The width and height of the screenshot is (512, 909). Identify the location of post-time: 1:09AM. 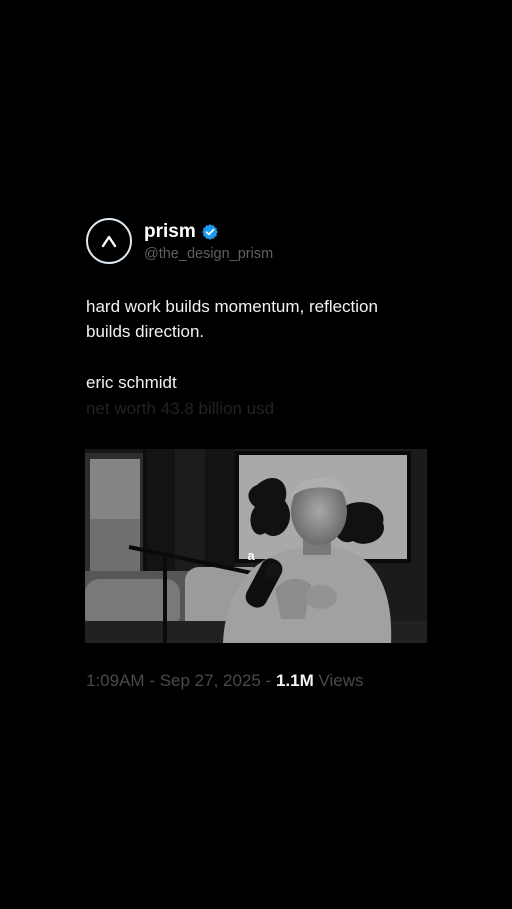
(115, 680).